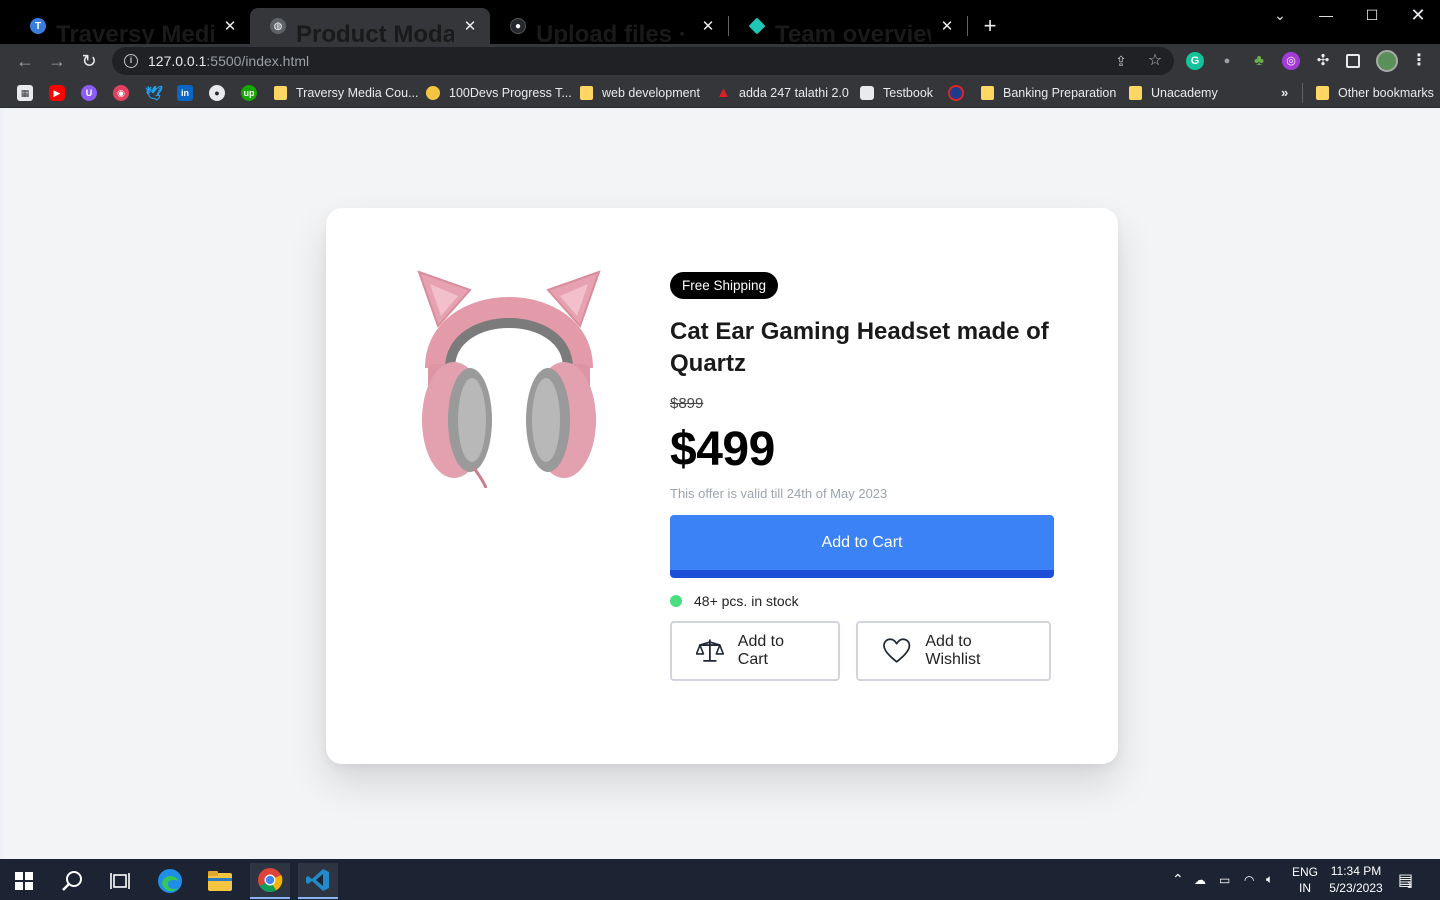 This screenshot has width=1440, height=900. What do you see at coordinates (1259, 61) in the screenshot?
I see `tree-extension-icon: ♣` at bounding box center [1259, 61].